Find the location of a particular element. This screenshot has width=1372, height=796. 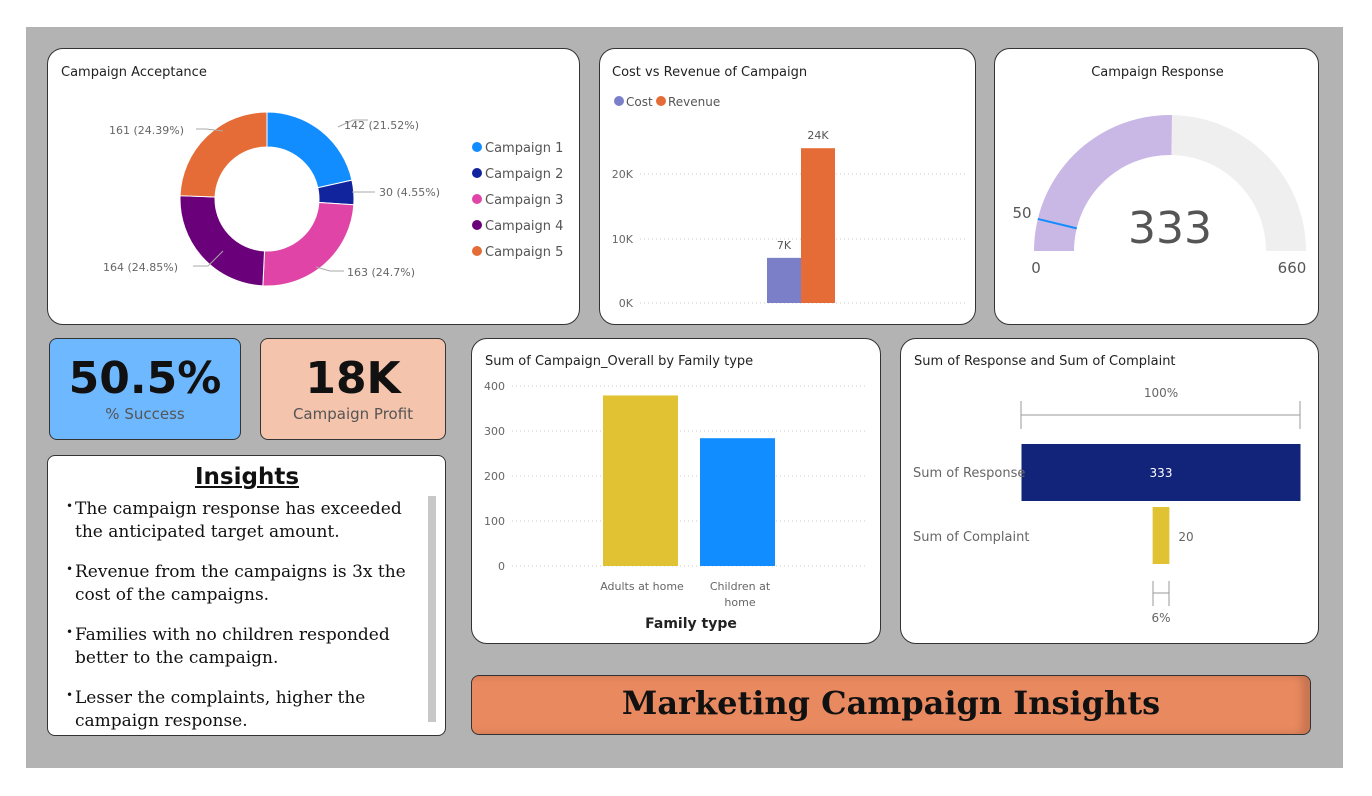

insights-scrollbar is located at coordinates (432, 609).